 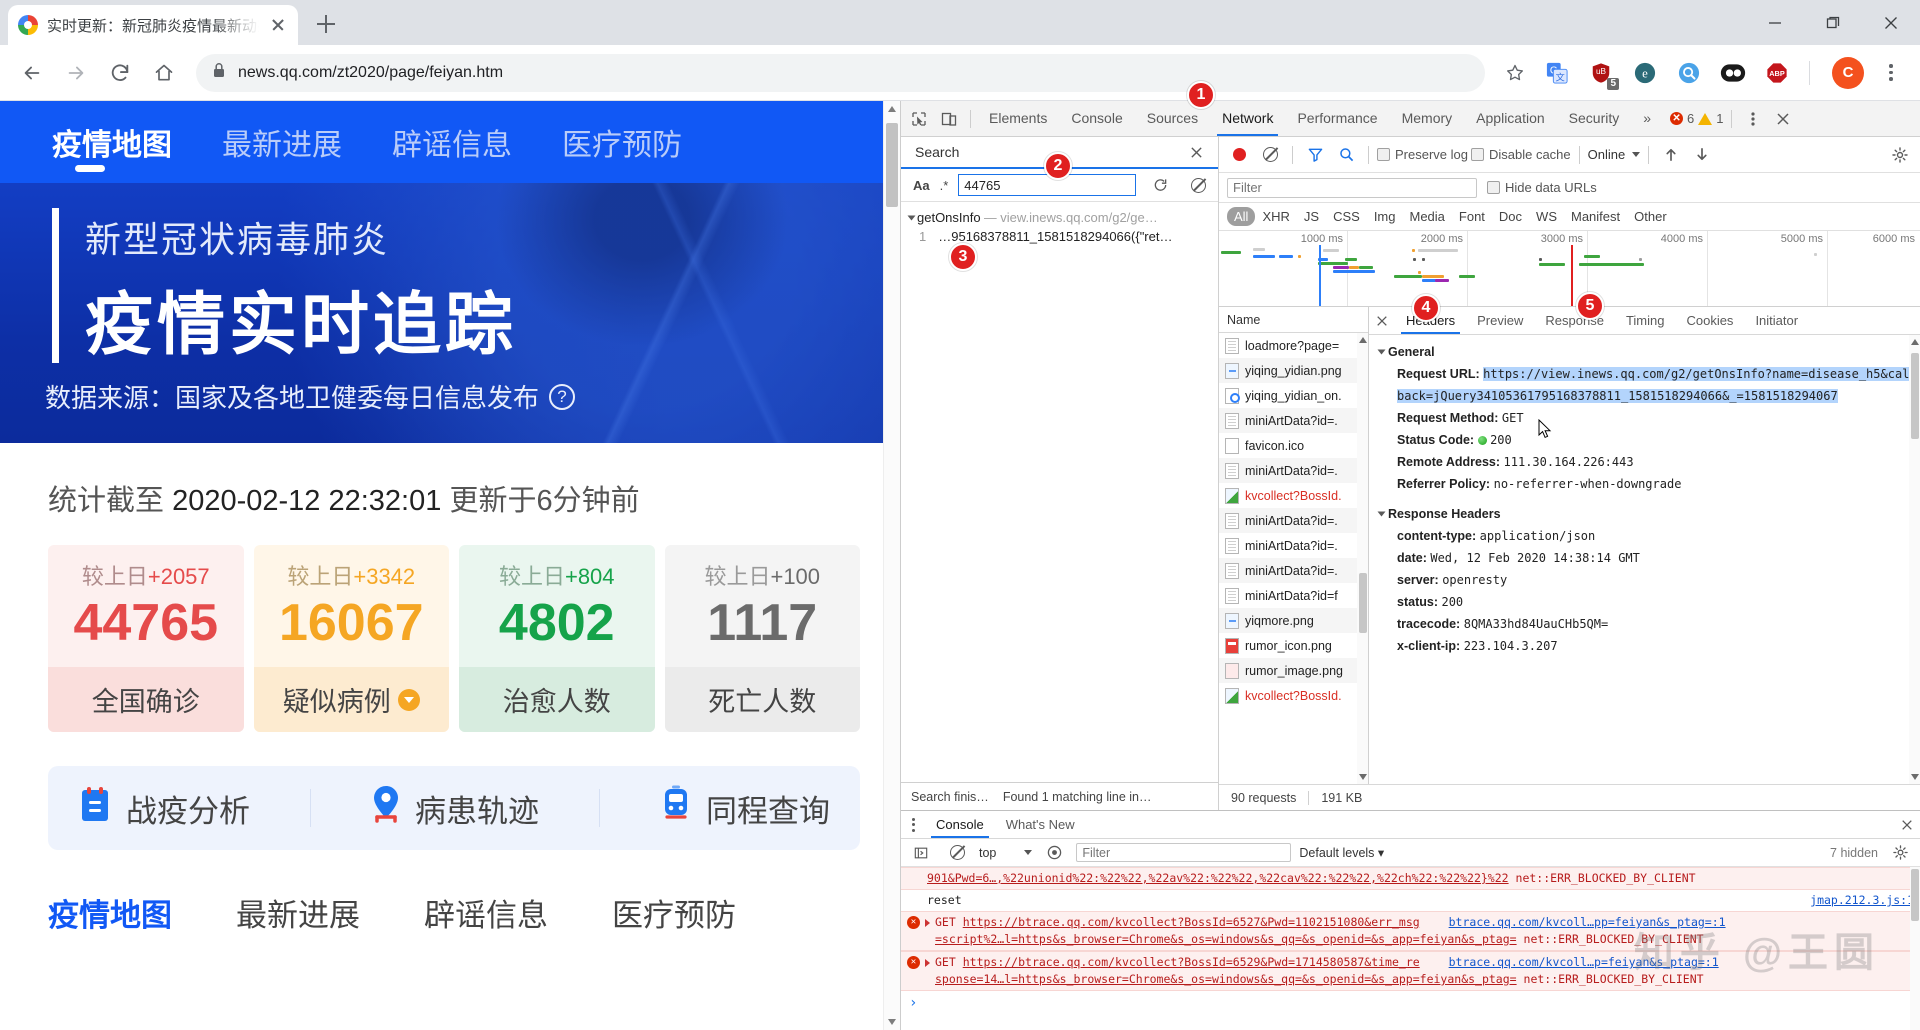 I want to click on regex-toggle: .*, so click(x=944, y=185).